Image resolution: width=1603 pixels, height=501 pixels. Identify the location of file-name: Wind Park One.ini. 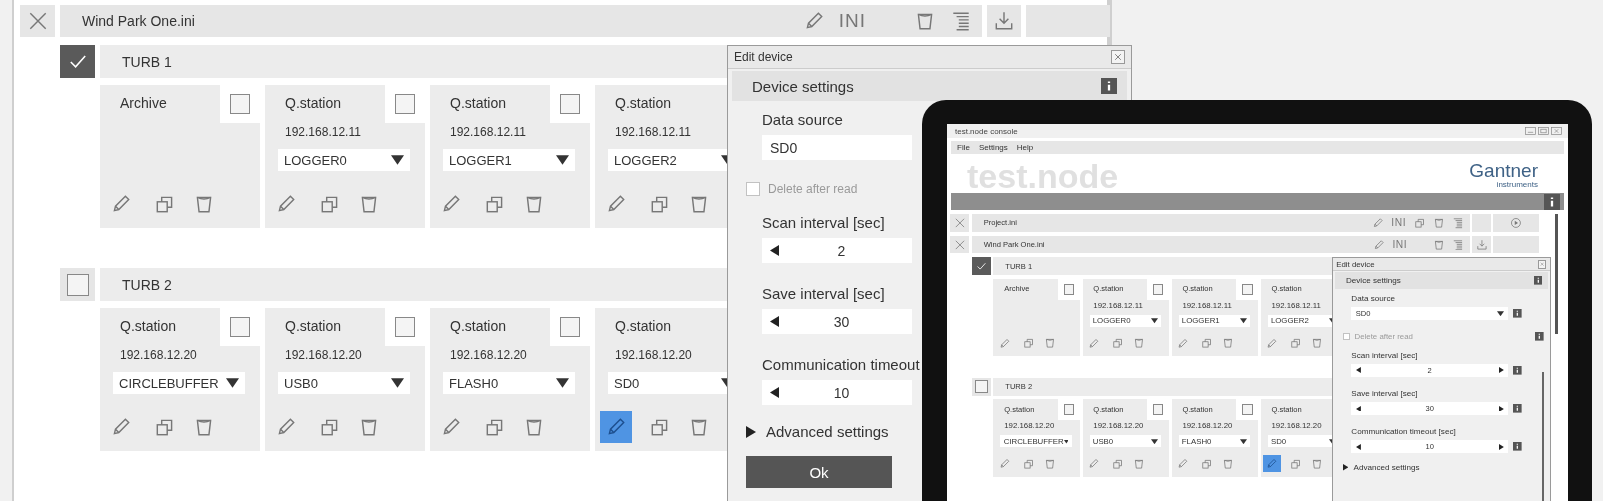
(138, 21).